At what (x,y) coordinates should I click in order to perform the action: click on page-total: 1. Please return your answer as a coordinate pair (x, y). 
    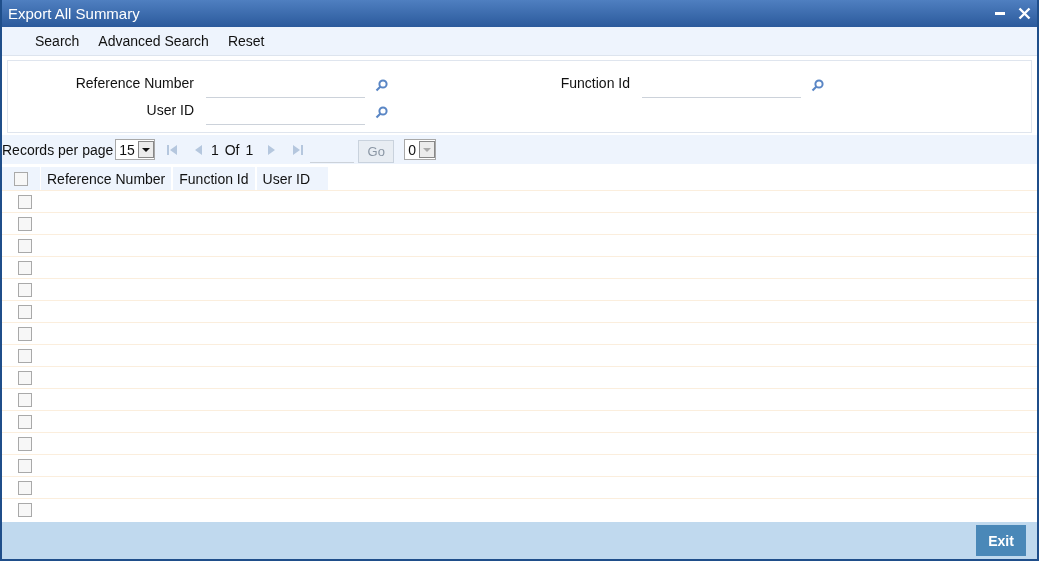
    Looking at the image, I should click on (249, 149).